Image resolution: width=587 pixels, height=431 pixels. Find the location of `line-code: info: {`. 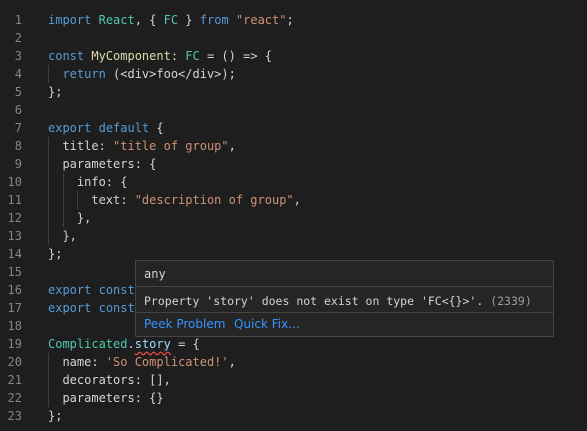

line-code: info: { is located at coordinates (88, 182).